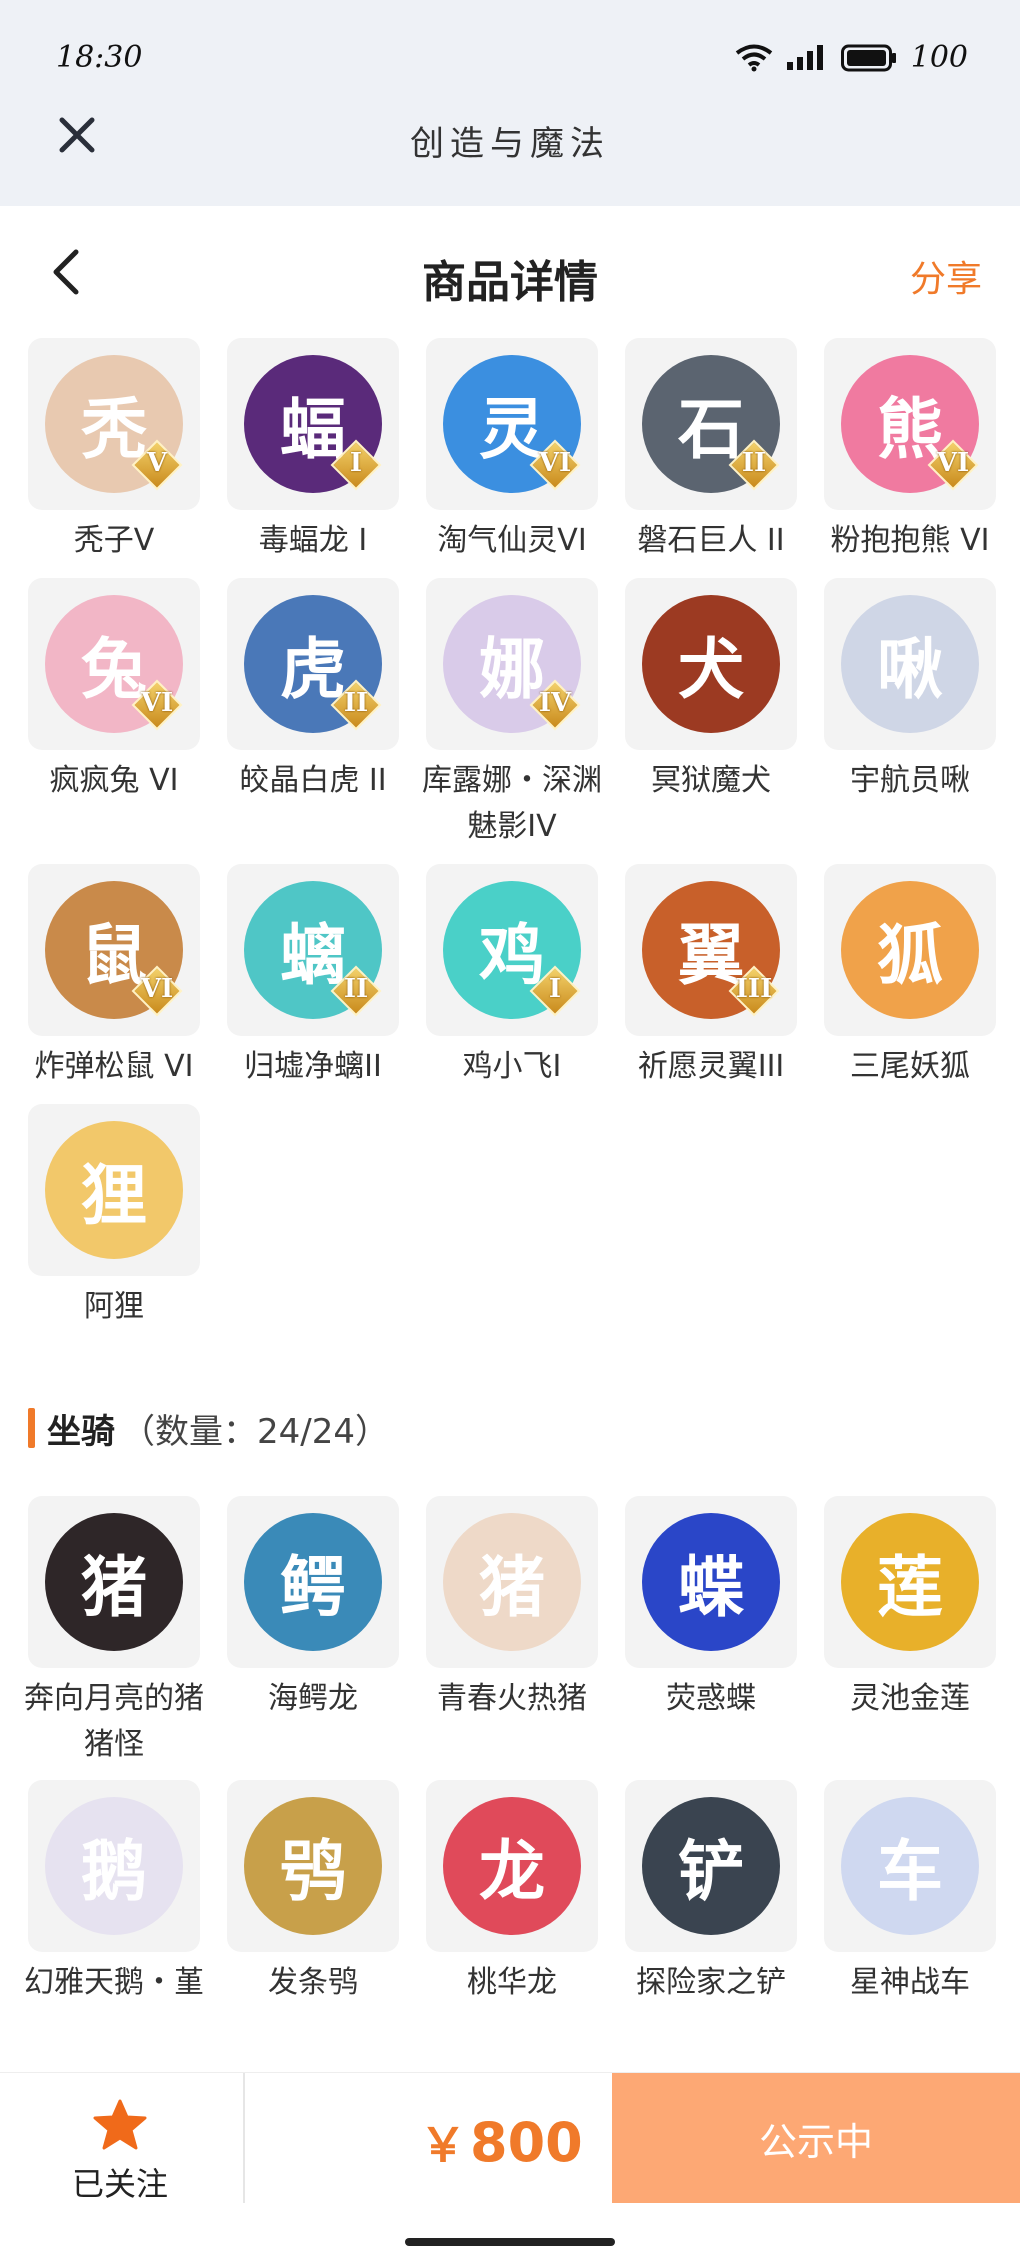 This screenshot has height=2267, width=1020. I want to click on star-icon, so click(120, 2124).